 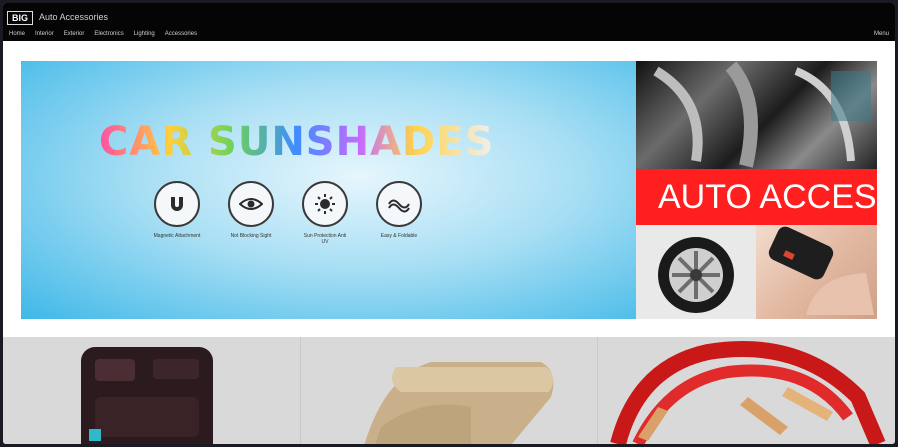 What do you see at coordinates (816, 272) in the screenshot?
I see `hand-device-image` at bounding box center [816, 272].